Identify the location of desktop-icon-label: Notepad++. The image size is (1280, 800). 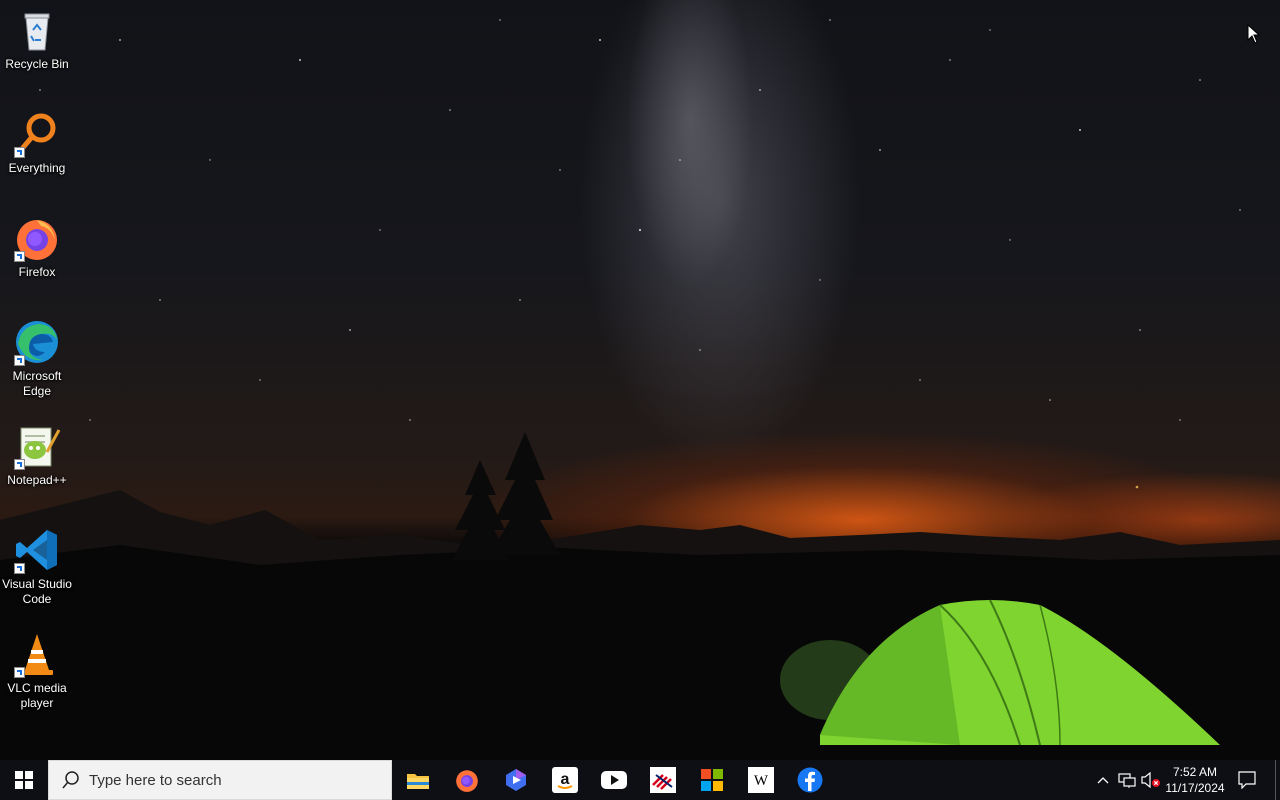
(37, 480).